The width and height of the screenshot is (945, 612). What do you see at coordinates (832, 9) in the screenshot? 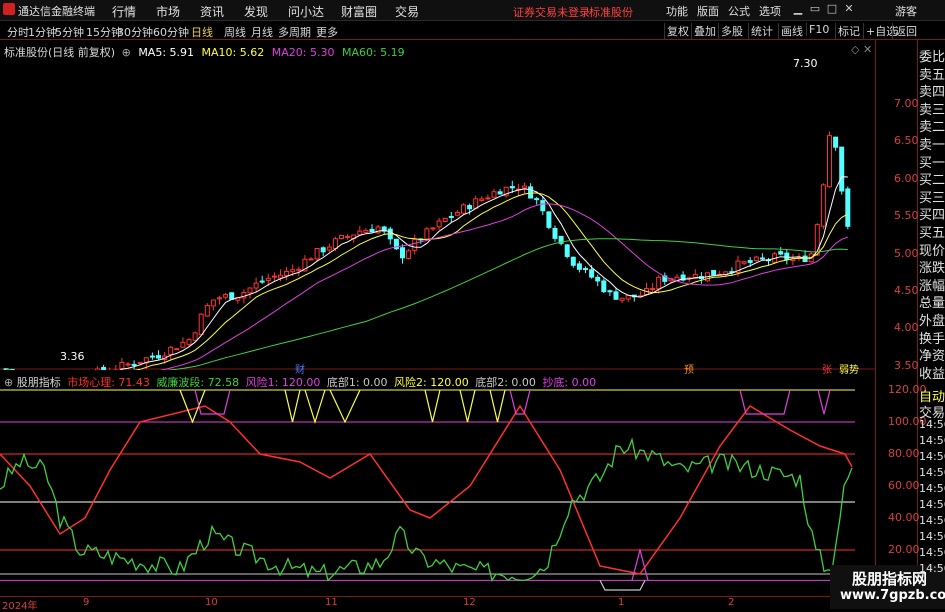
I see `maximize-icon: □` at bounding box center [832, 9].